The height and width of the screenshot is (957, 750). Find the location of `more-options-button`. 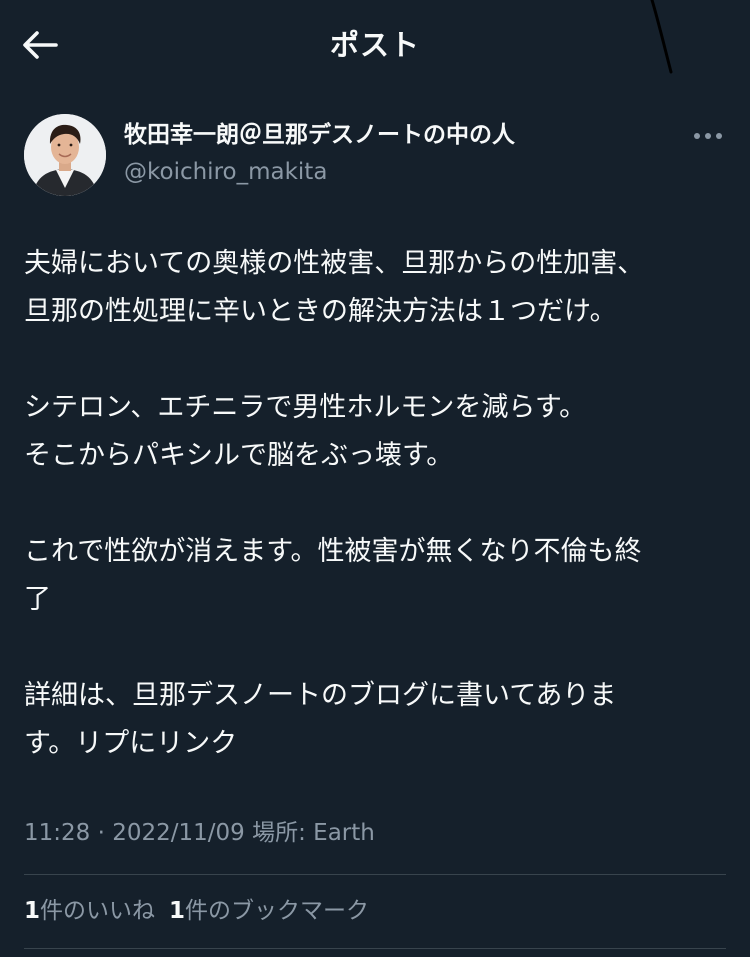

more-options-button is located at coordinates (708, 136).